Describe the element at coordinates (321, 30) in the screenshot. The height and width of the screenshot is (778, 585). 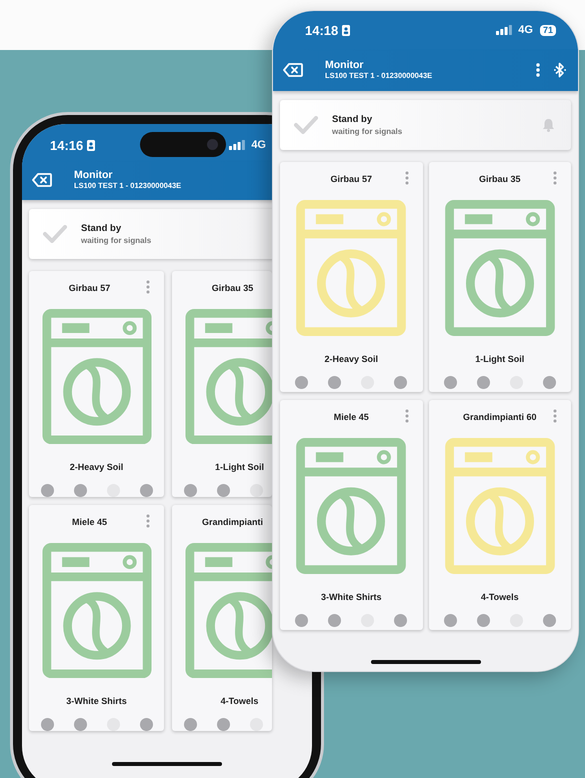
I see `clock-time: 14:18` at that location.